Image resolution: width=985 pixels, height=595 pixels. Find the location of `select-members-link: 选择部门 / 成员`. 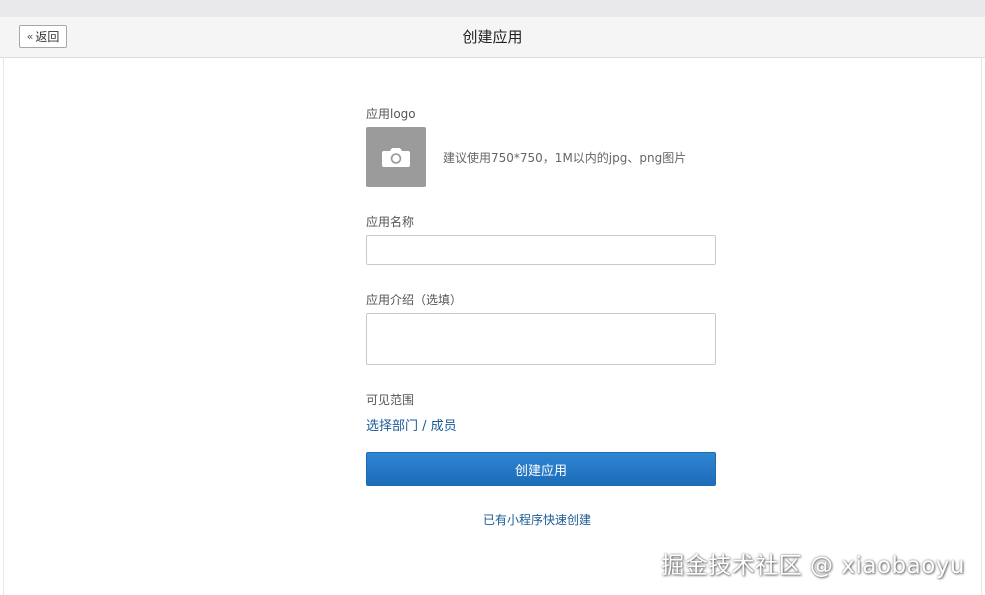

select-members-link: 选择部门 / 成员 is located at coordinates (411, 424).